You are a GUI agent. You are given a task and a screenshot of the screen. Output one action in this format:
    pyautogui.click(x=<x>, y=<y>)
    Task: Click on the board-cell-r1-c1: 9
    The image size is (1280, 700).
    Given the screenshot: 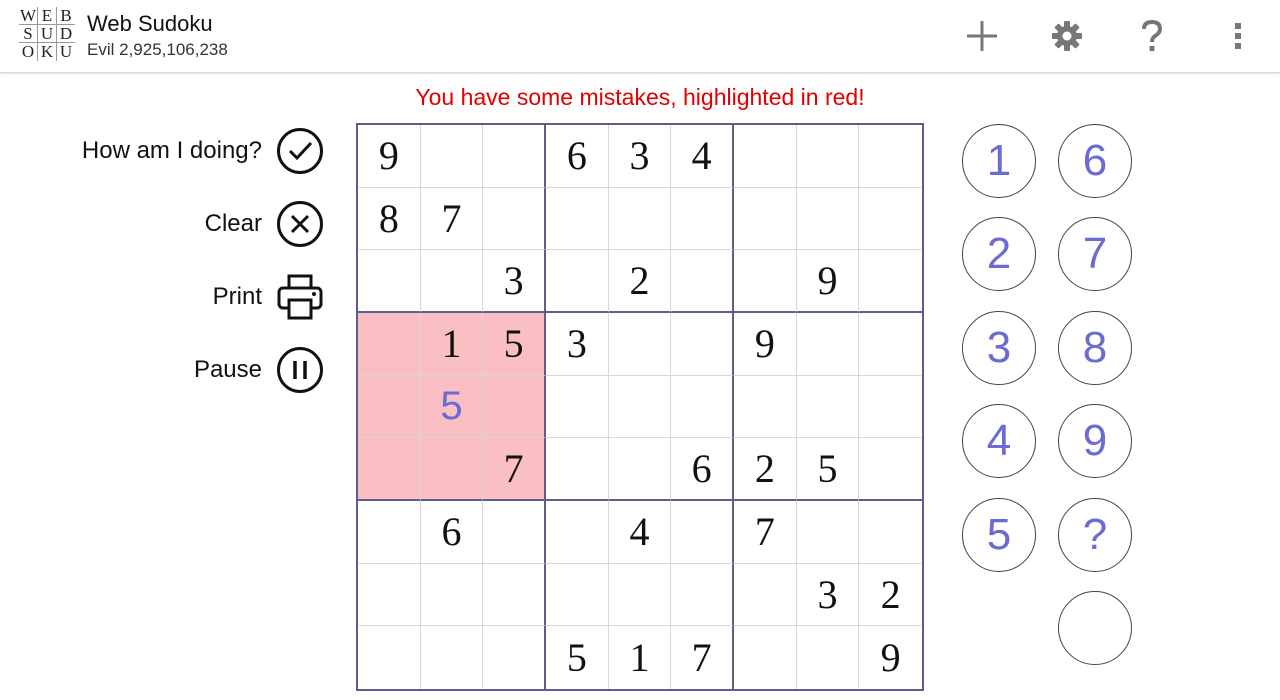 What is the action you would take?
    pyautogui.click(x=389, y=156)
    